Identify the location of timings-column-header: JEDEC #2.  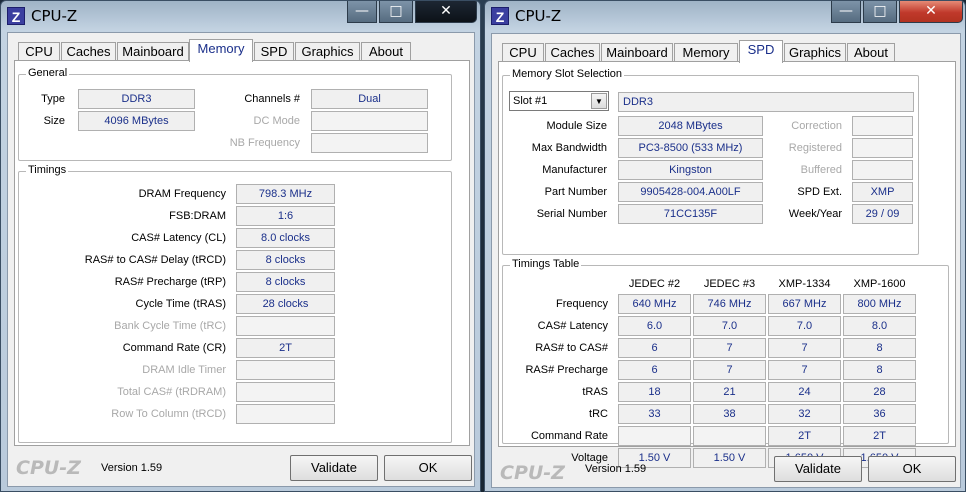
(654, 284).